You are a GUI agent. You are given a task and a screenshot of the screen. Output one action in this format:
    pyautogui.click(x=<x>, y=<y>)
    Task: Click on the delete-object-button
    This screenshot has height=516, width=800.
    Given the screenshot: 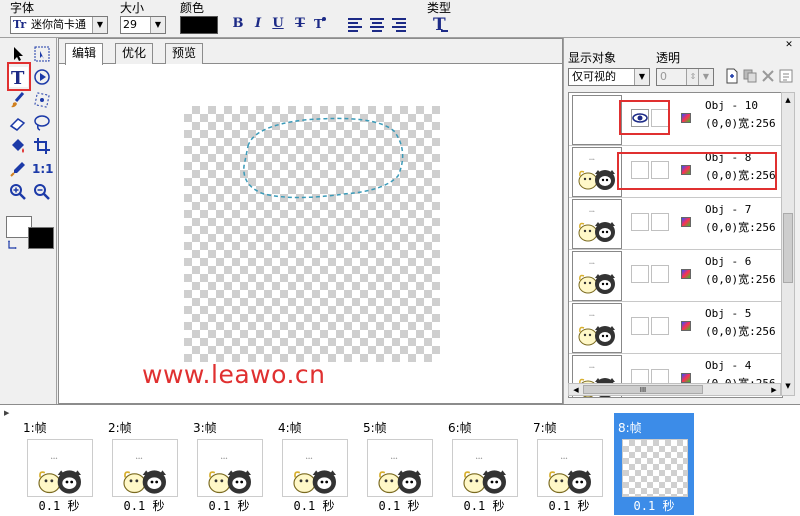 What is the action you would take?
    pyautogui.click(x=768, y=76)
    